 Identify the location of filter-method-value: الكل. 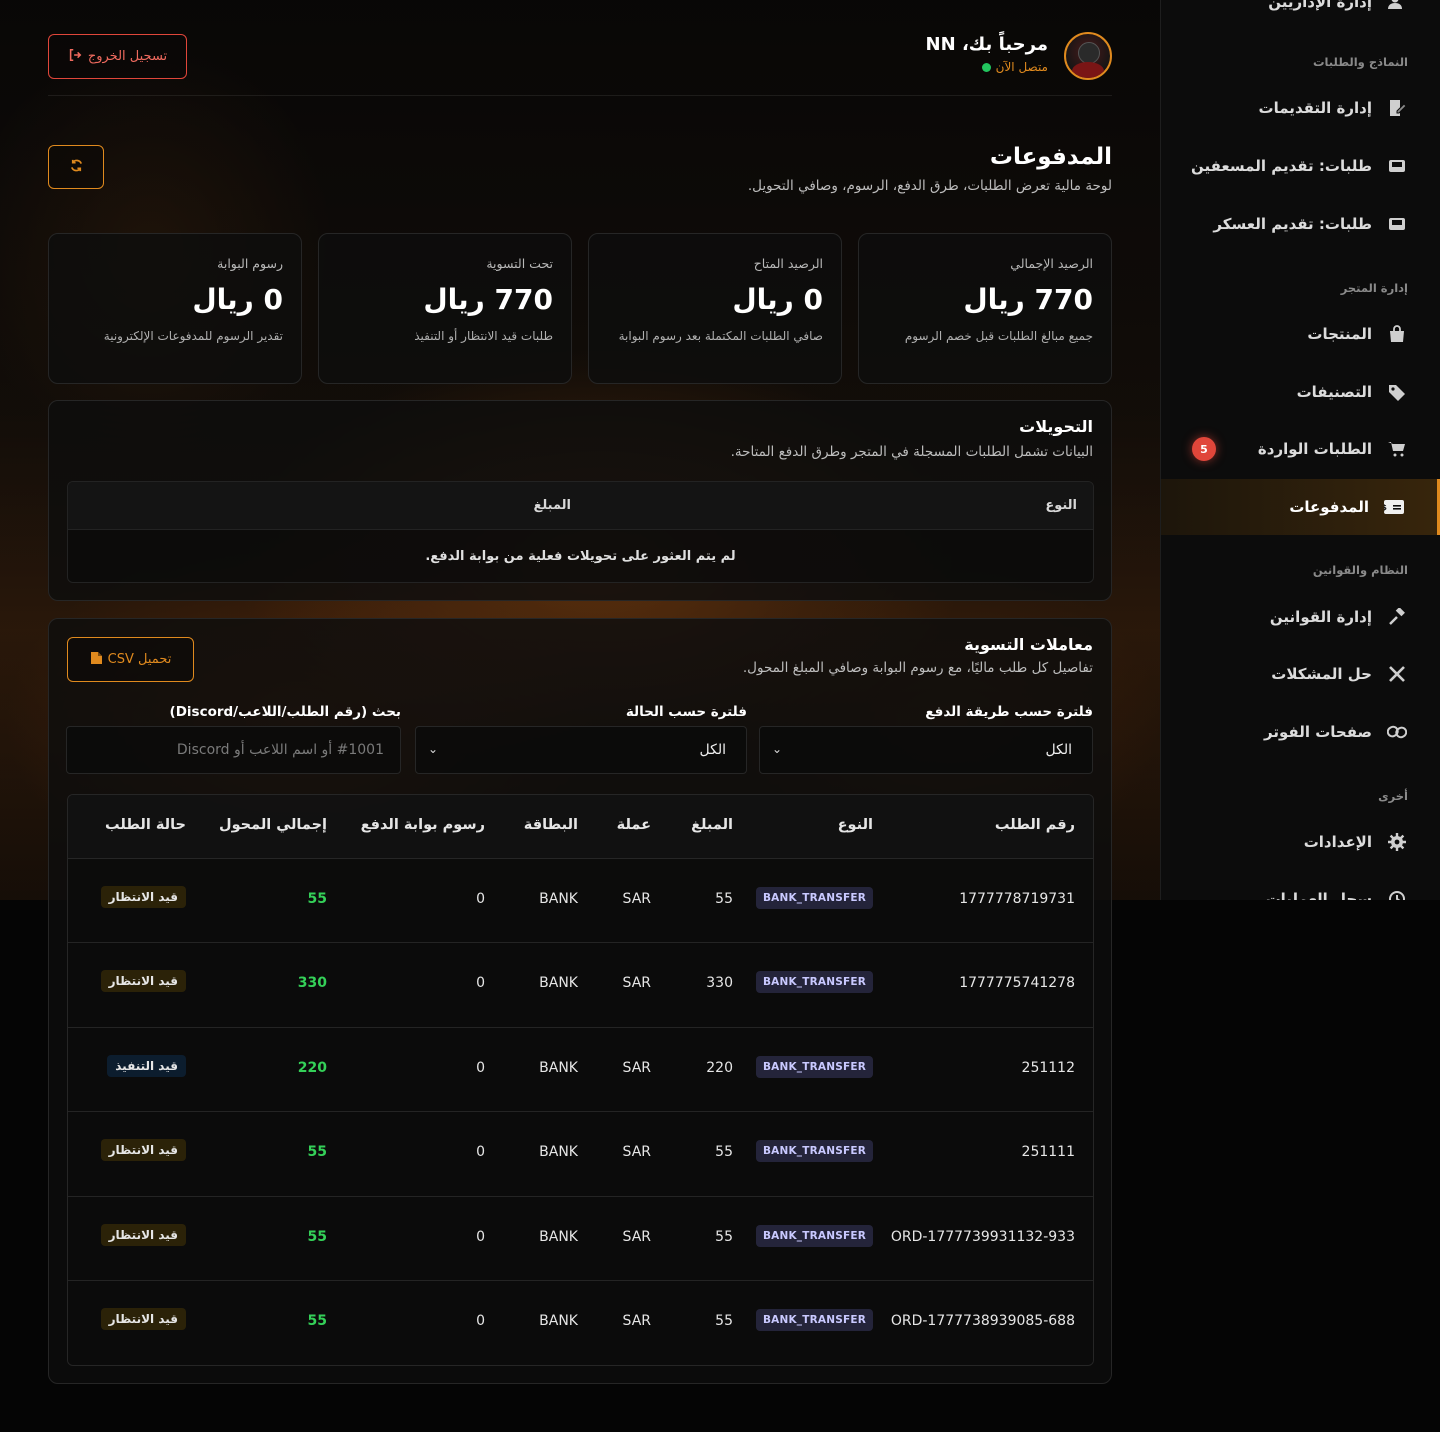
(1059, 750).